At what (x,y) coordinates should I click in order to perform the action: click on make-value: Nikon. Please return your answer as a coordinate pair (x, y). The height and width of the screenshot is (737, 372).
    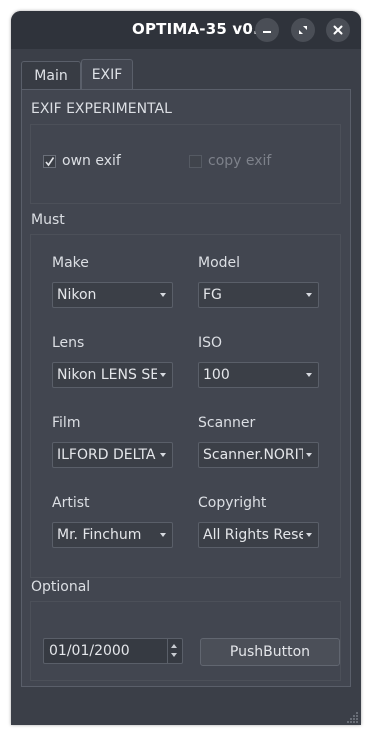
    Looking at the image, I should click on (77, 295).